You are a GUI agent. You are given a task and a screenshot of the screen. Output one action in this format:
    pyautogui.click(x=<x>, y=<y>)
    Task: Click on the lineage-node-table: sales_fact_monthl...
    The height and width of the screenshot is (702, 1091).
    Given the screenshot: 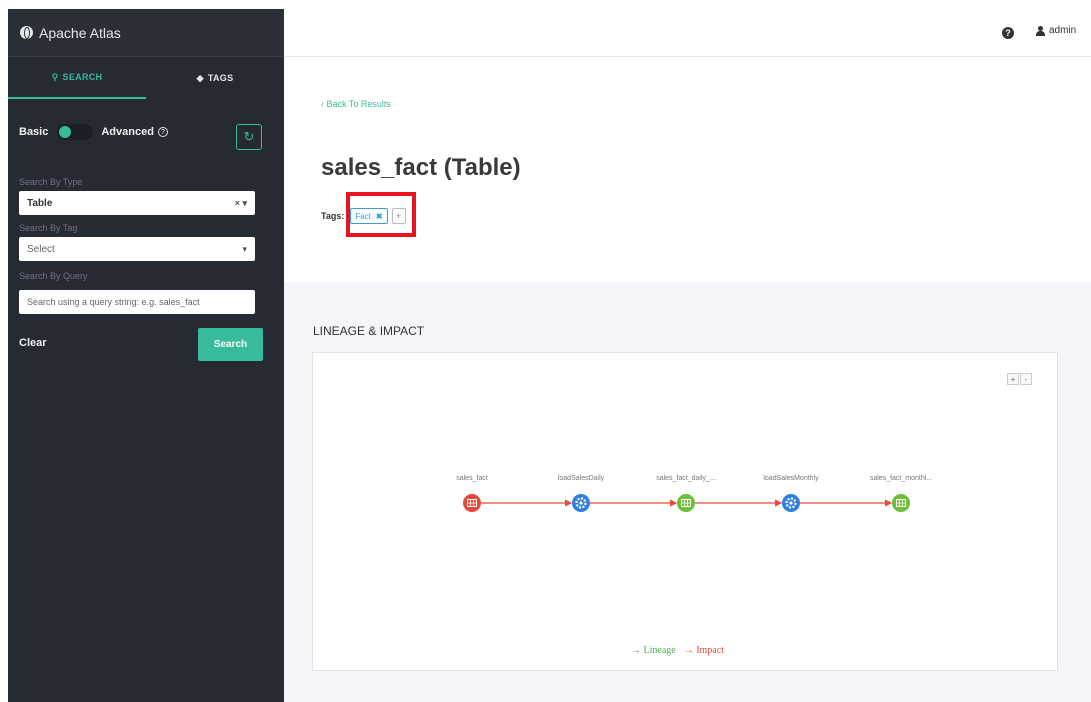 What is the action you would take?
    pyautogui.click(x=901, y=493)
    